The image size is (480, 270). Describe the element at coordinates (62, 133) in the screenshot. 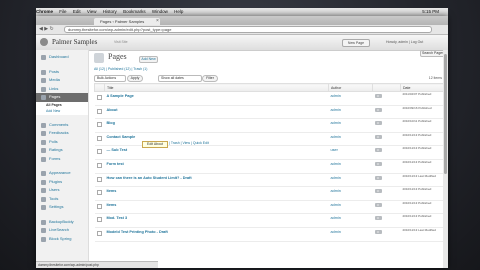

I see `sidebar-item-feedbacks: Feedbacks` at that location.